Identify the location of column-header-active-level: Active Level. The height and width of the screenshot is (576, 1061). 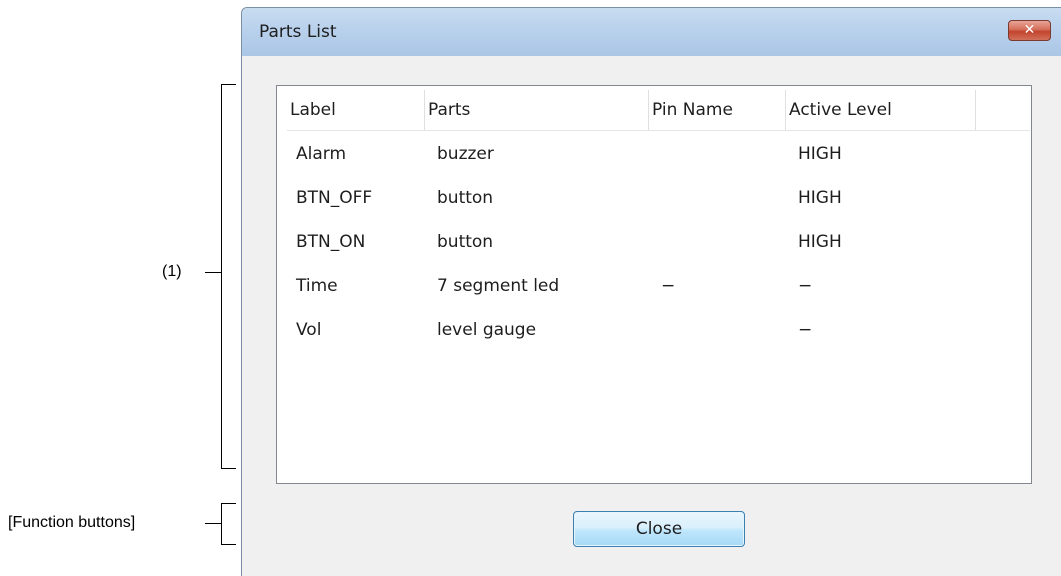
(881, 110).